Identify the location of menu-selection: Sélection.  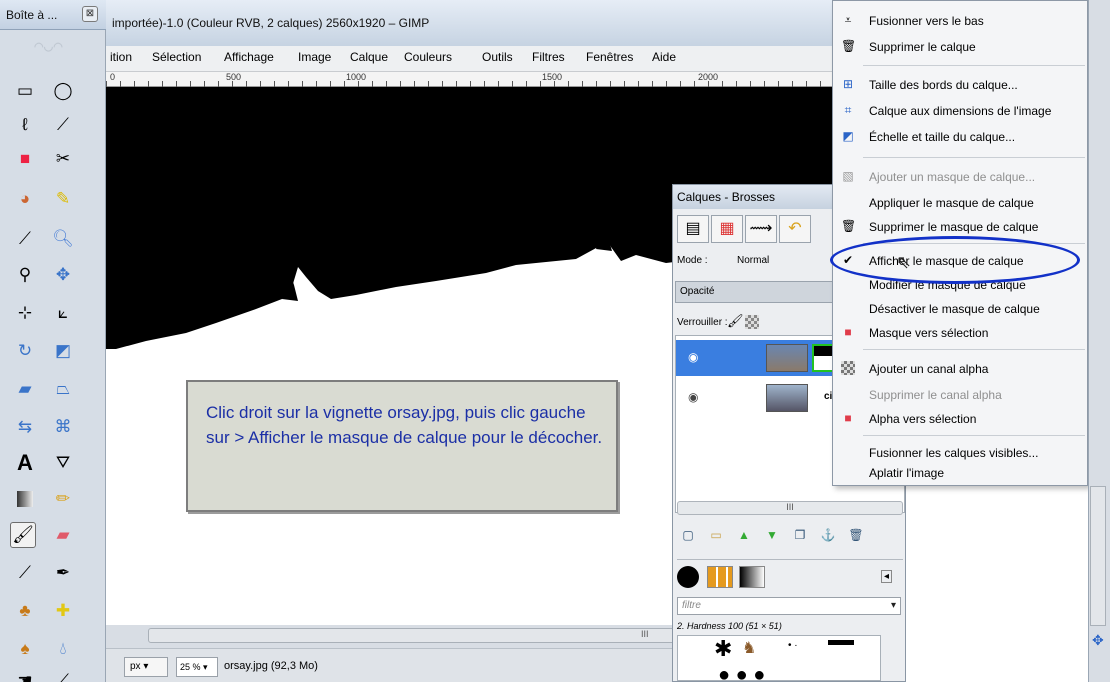
(176, 57).